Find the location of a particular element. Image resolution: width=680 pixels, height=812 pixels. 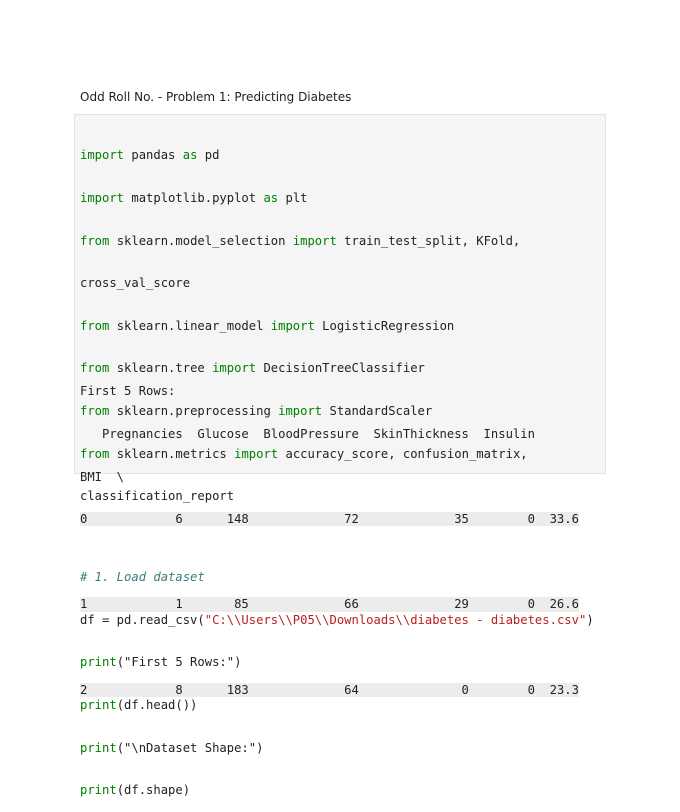

output-title: First 5 Rows: is located at coordinates (128, 391).